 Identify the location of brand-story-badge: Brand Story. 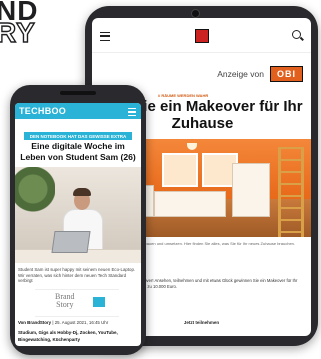
(77, 303).